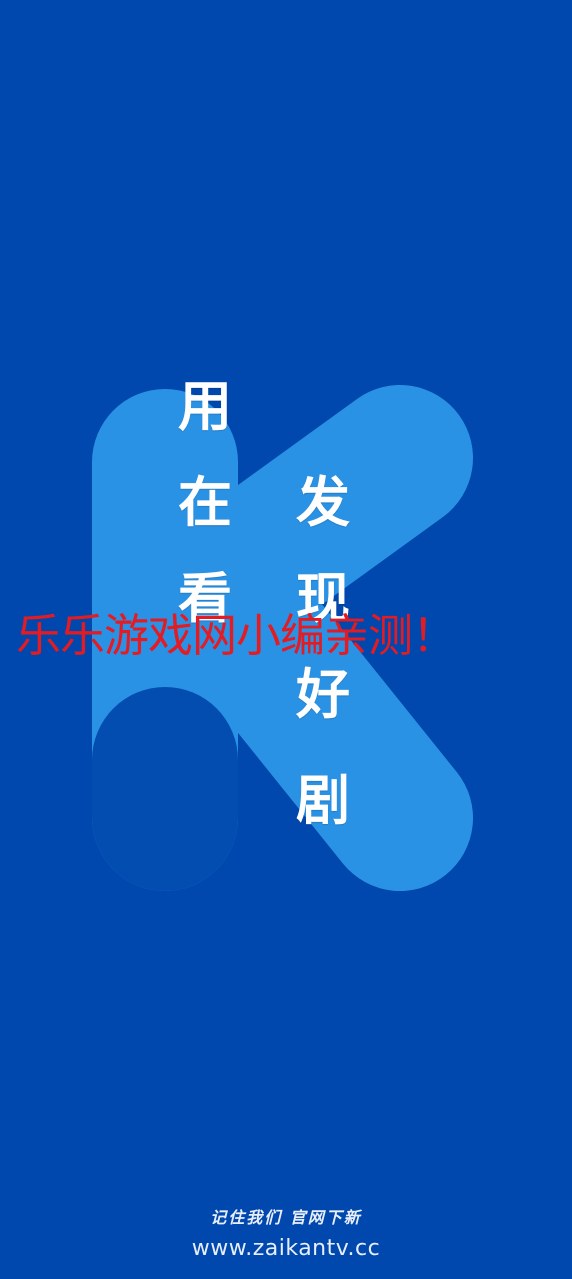  I want to click on footer-website-url: www.zaikantv.cc, so click(286, 1248).